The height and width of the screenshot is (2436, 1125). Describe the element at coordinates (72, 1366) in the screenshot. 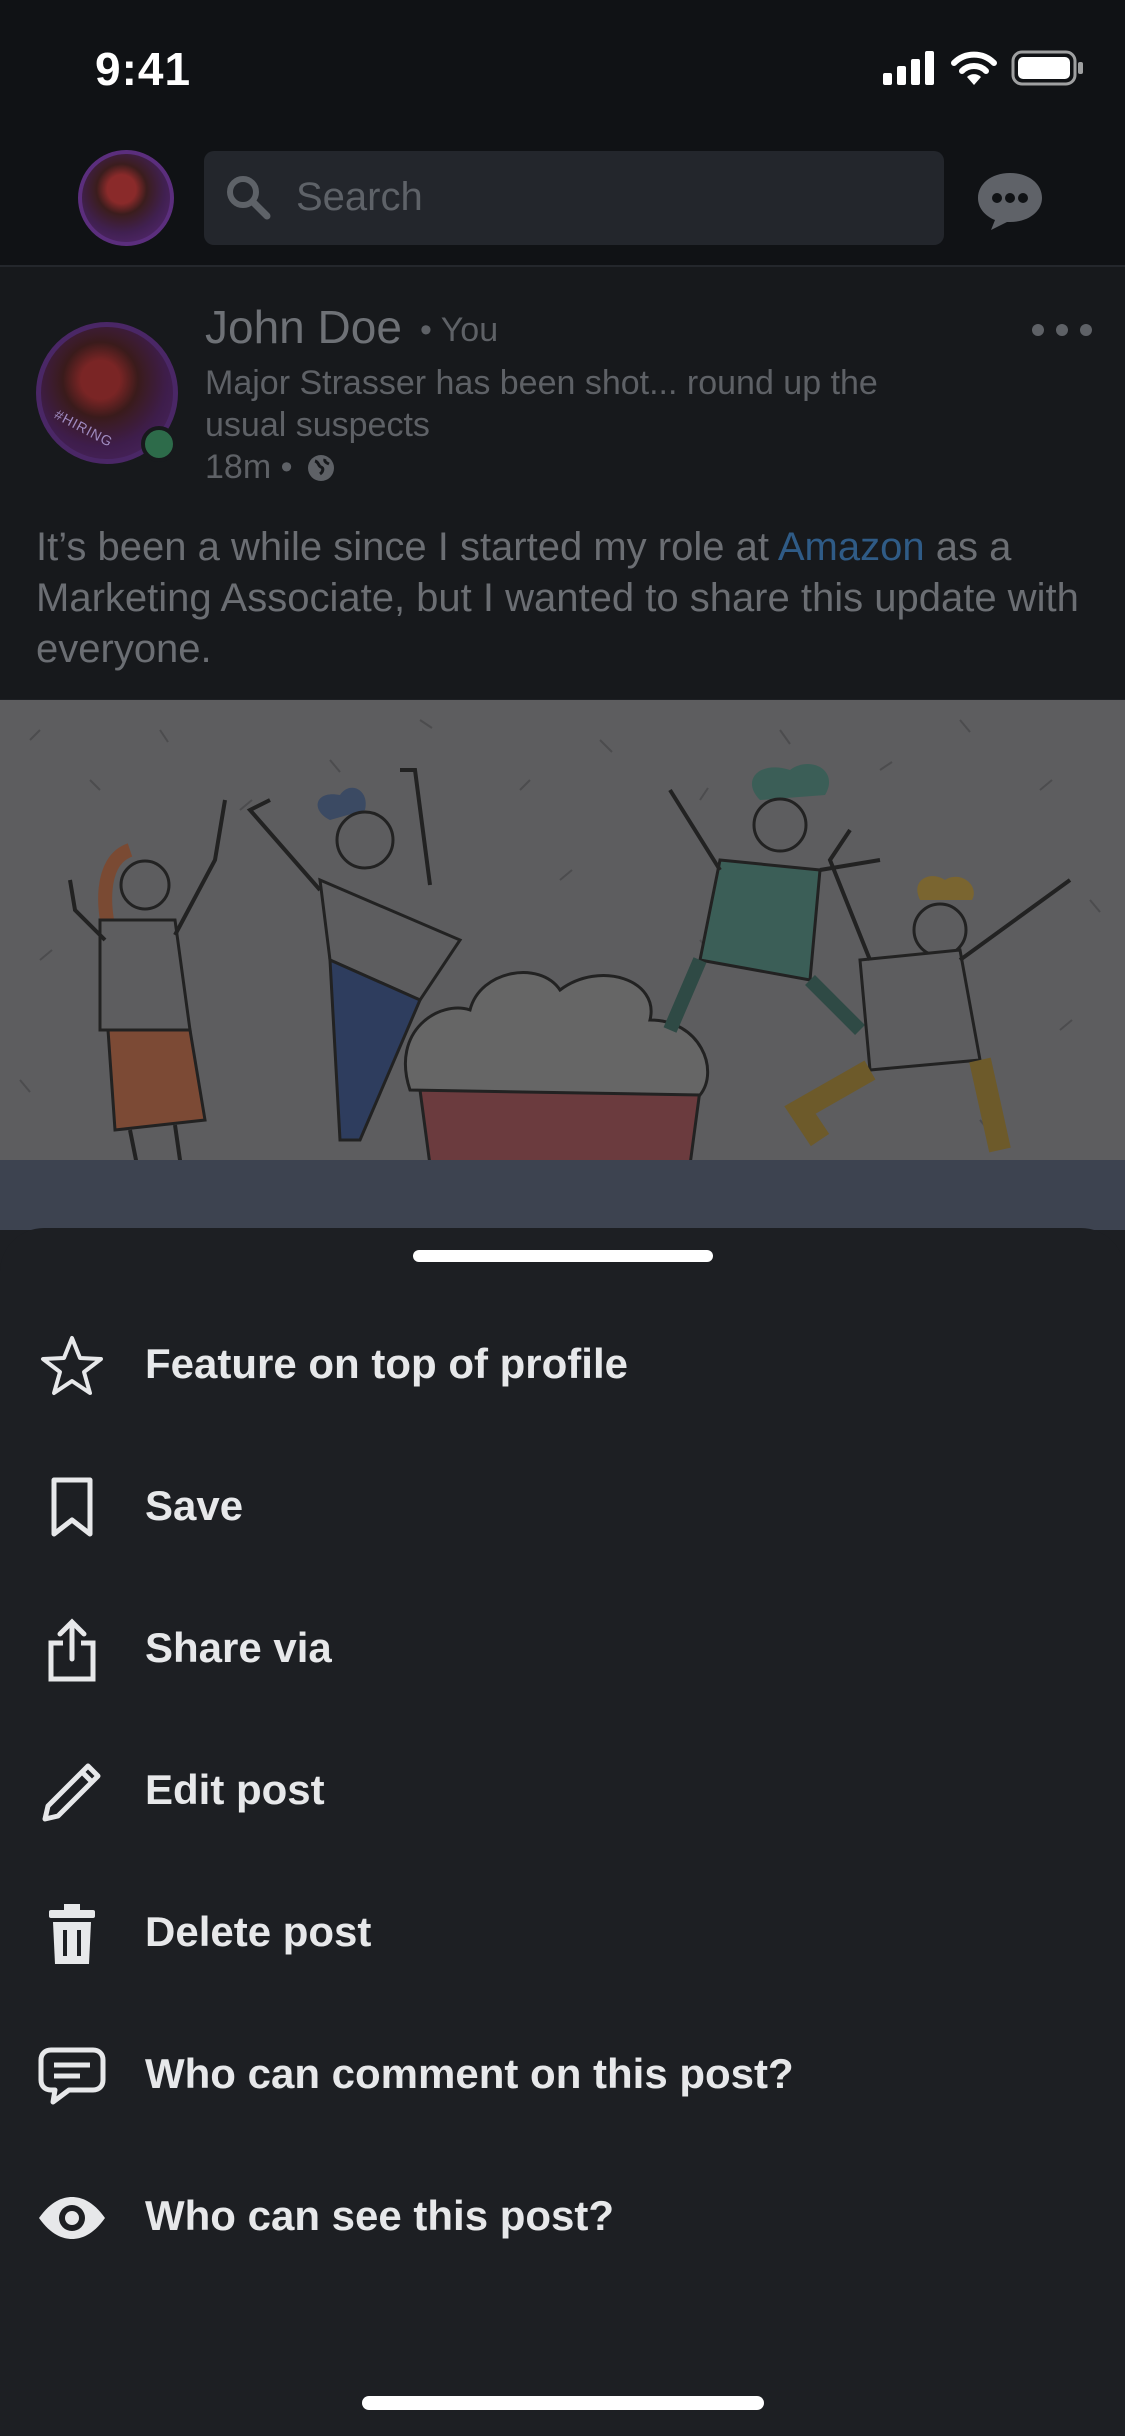

I see `star-icon` at that location.